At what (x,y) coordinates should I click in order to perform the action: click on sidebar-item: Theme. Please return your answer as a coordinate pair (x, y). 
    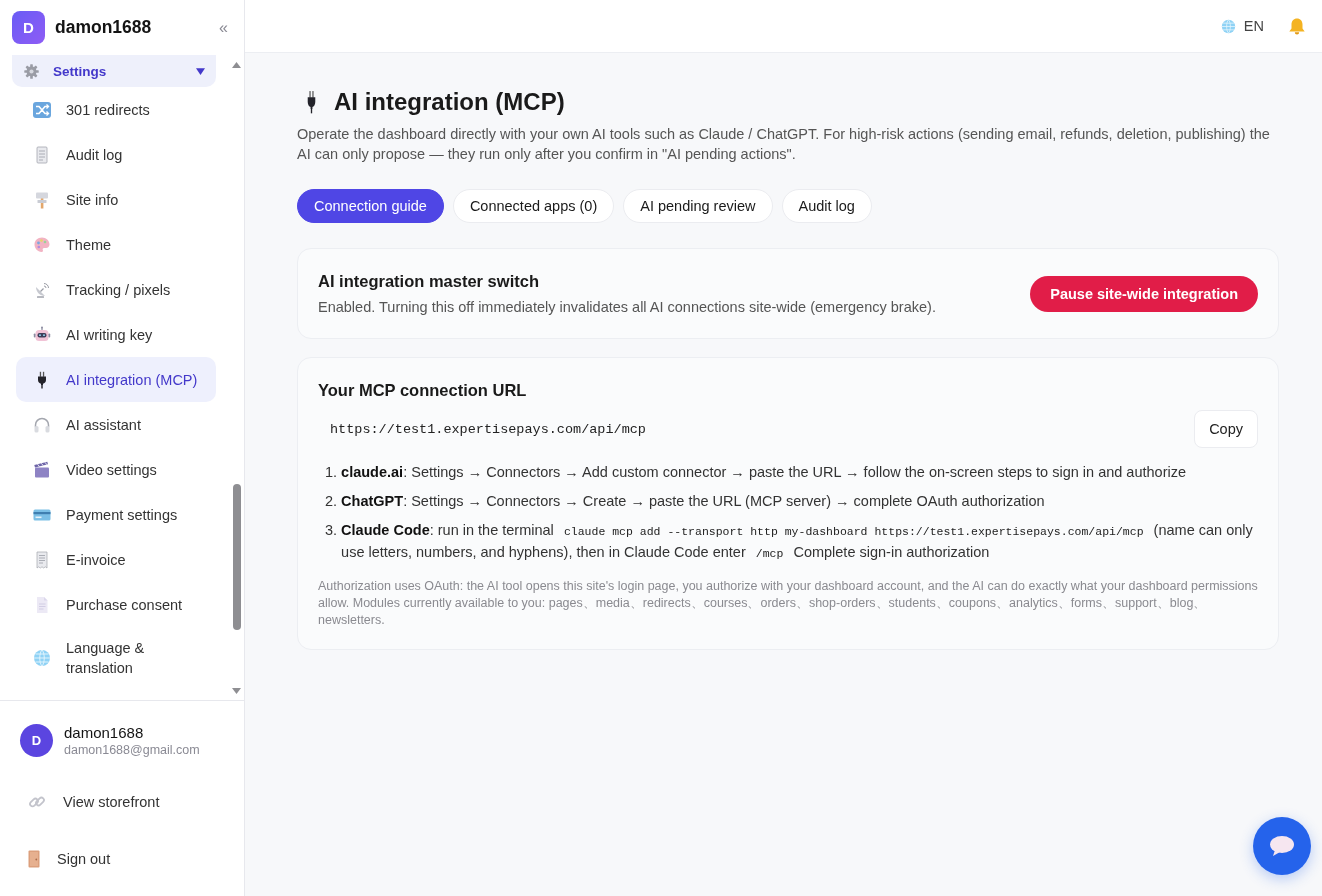
    Looking at the image, I should click on (116, 244).